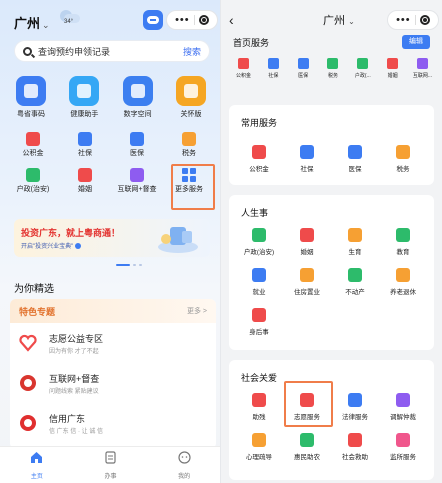 This screenshot has width=442, height=483. Describe the element at coordinates (355, 159) in the screenshot. I see `service-item: 医保` at that location.